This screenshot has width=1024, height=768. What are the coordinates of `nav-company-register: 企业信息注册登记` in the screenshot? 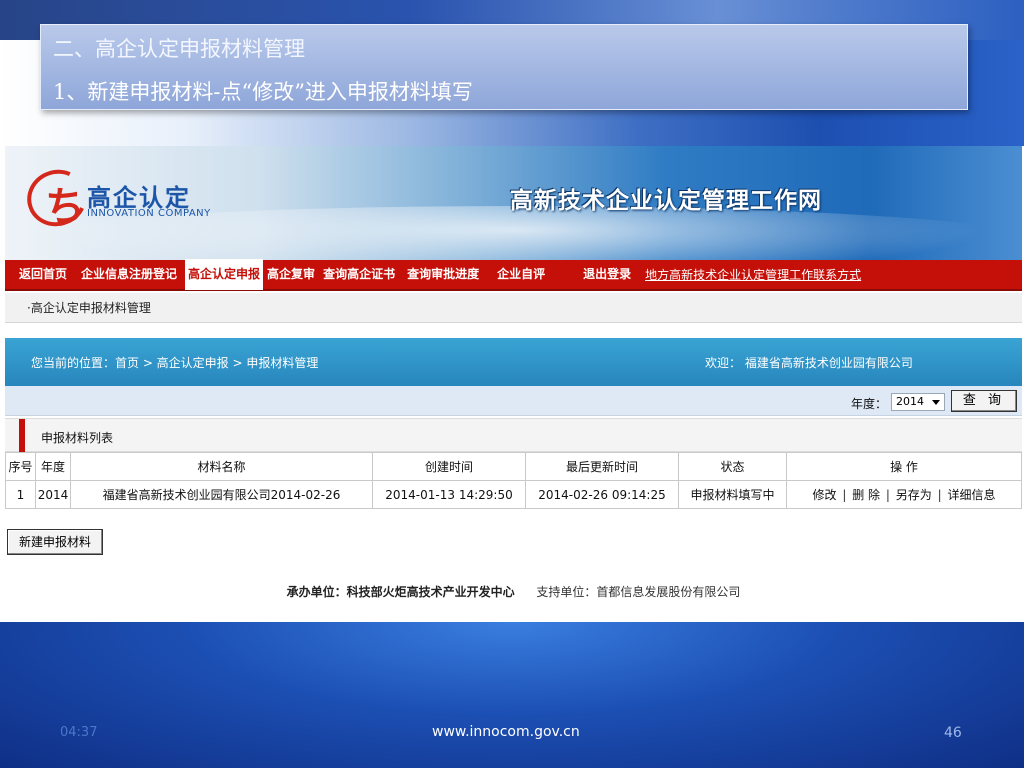 It's located at (129, 274).